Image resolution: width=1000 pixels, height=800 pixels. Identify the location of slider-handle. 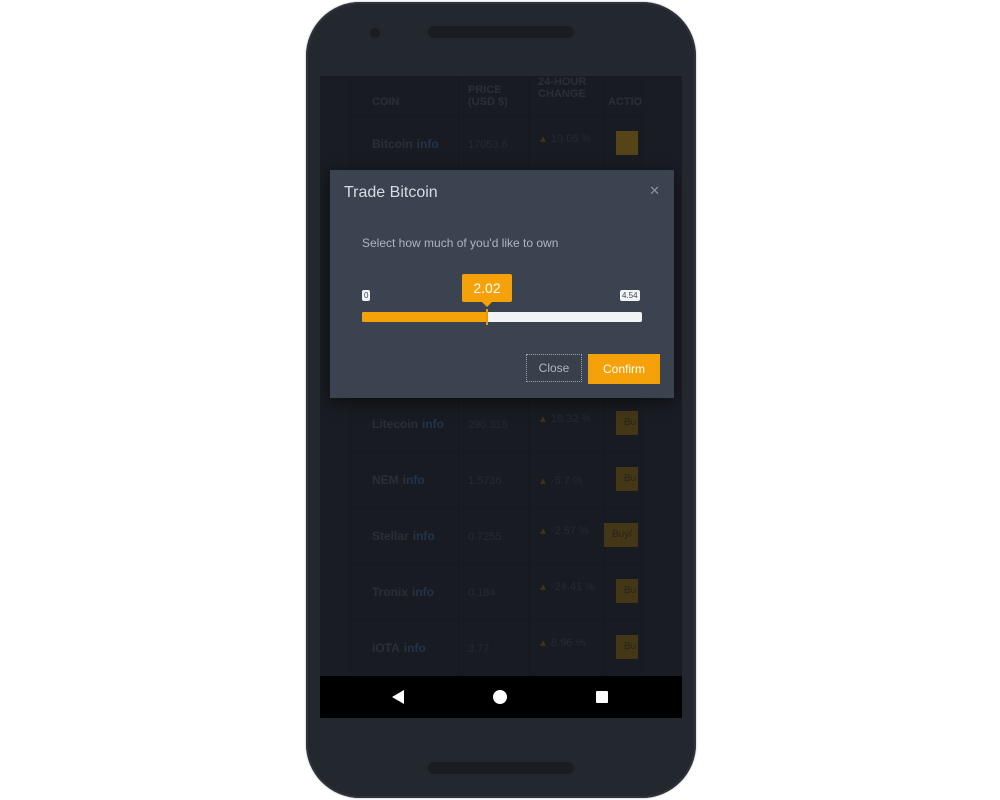
(487, 317).